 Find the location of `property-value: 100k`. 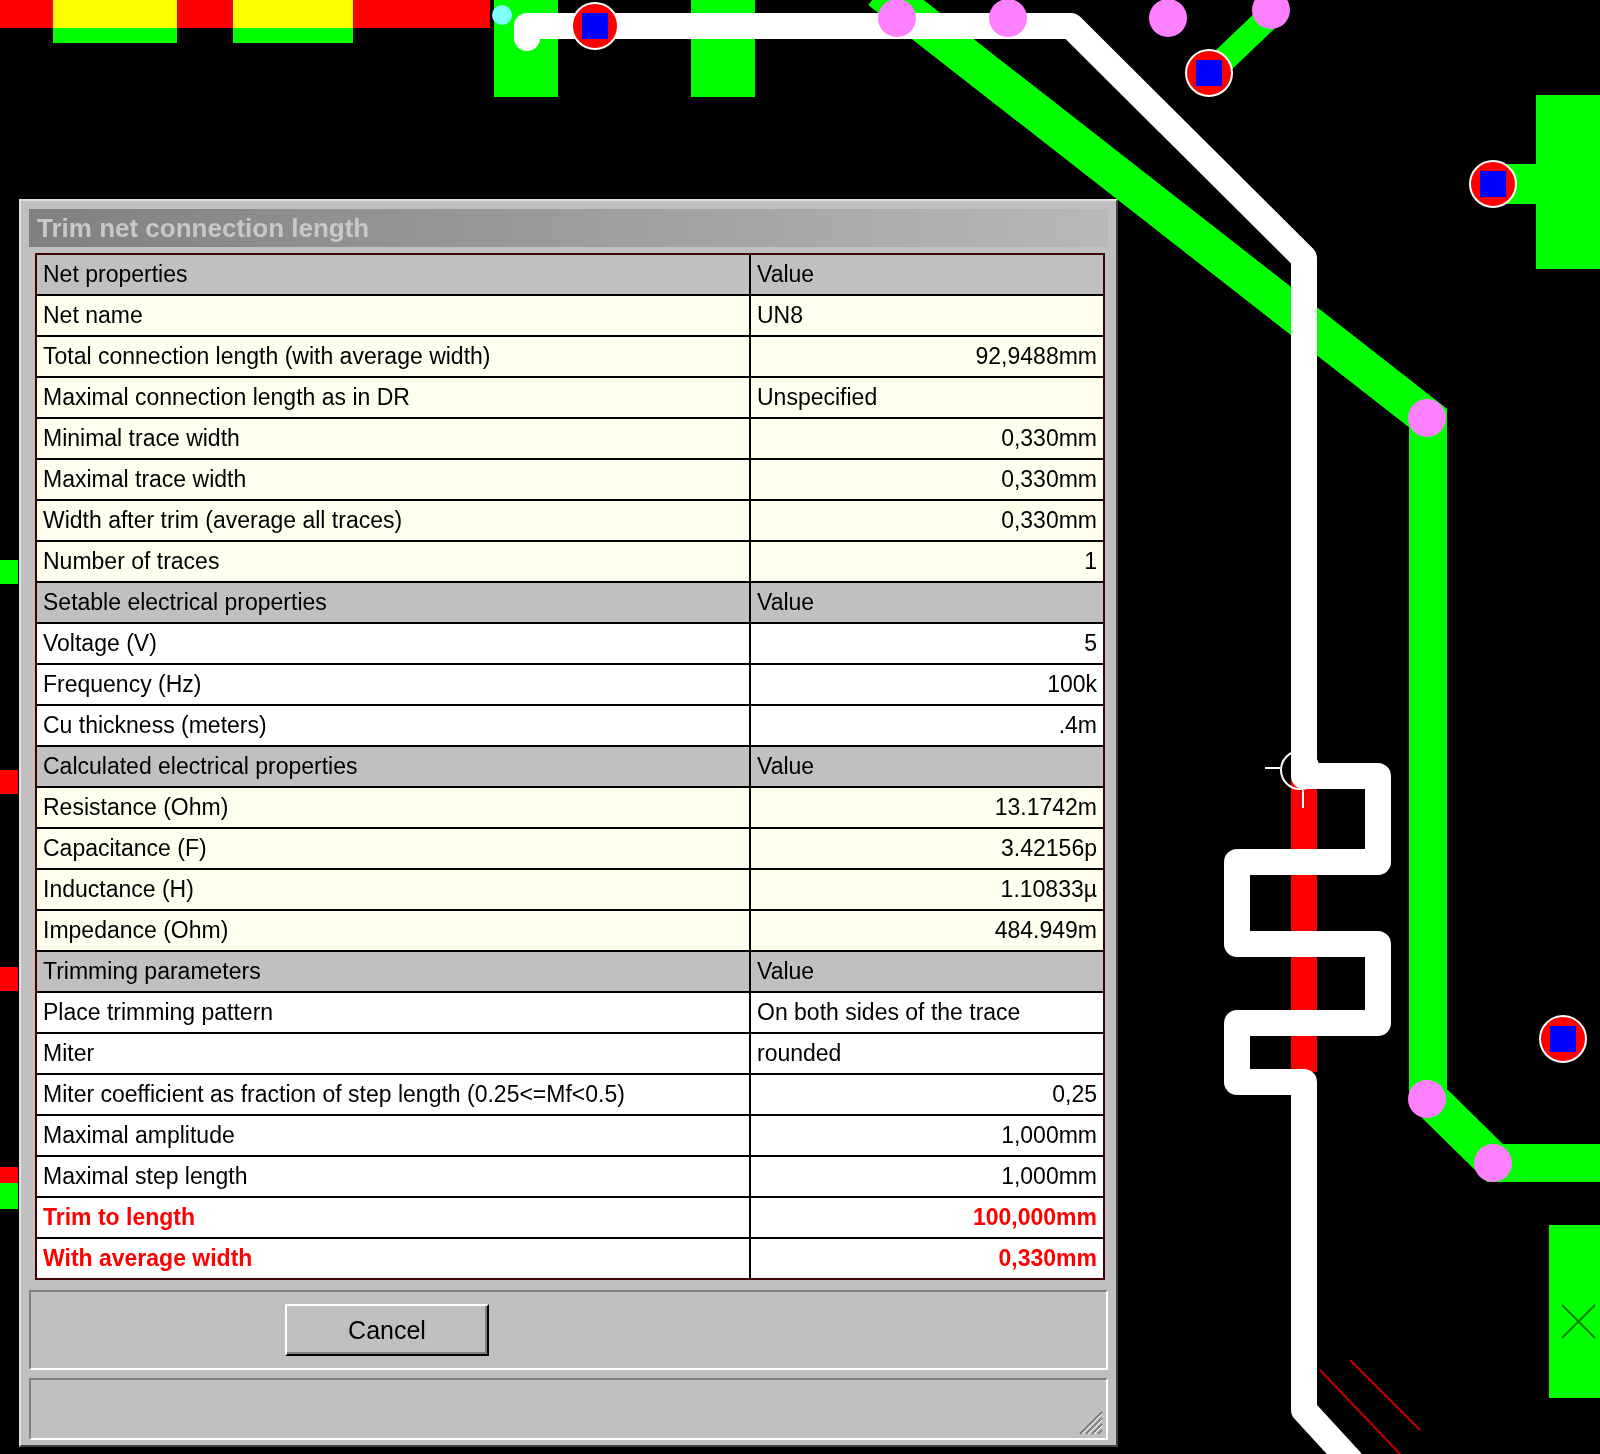

property-value: 100k is located at coordinates (927, 684).